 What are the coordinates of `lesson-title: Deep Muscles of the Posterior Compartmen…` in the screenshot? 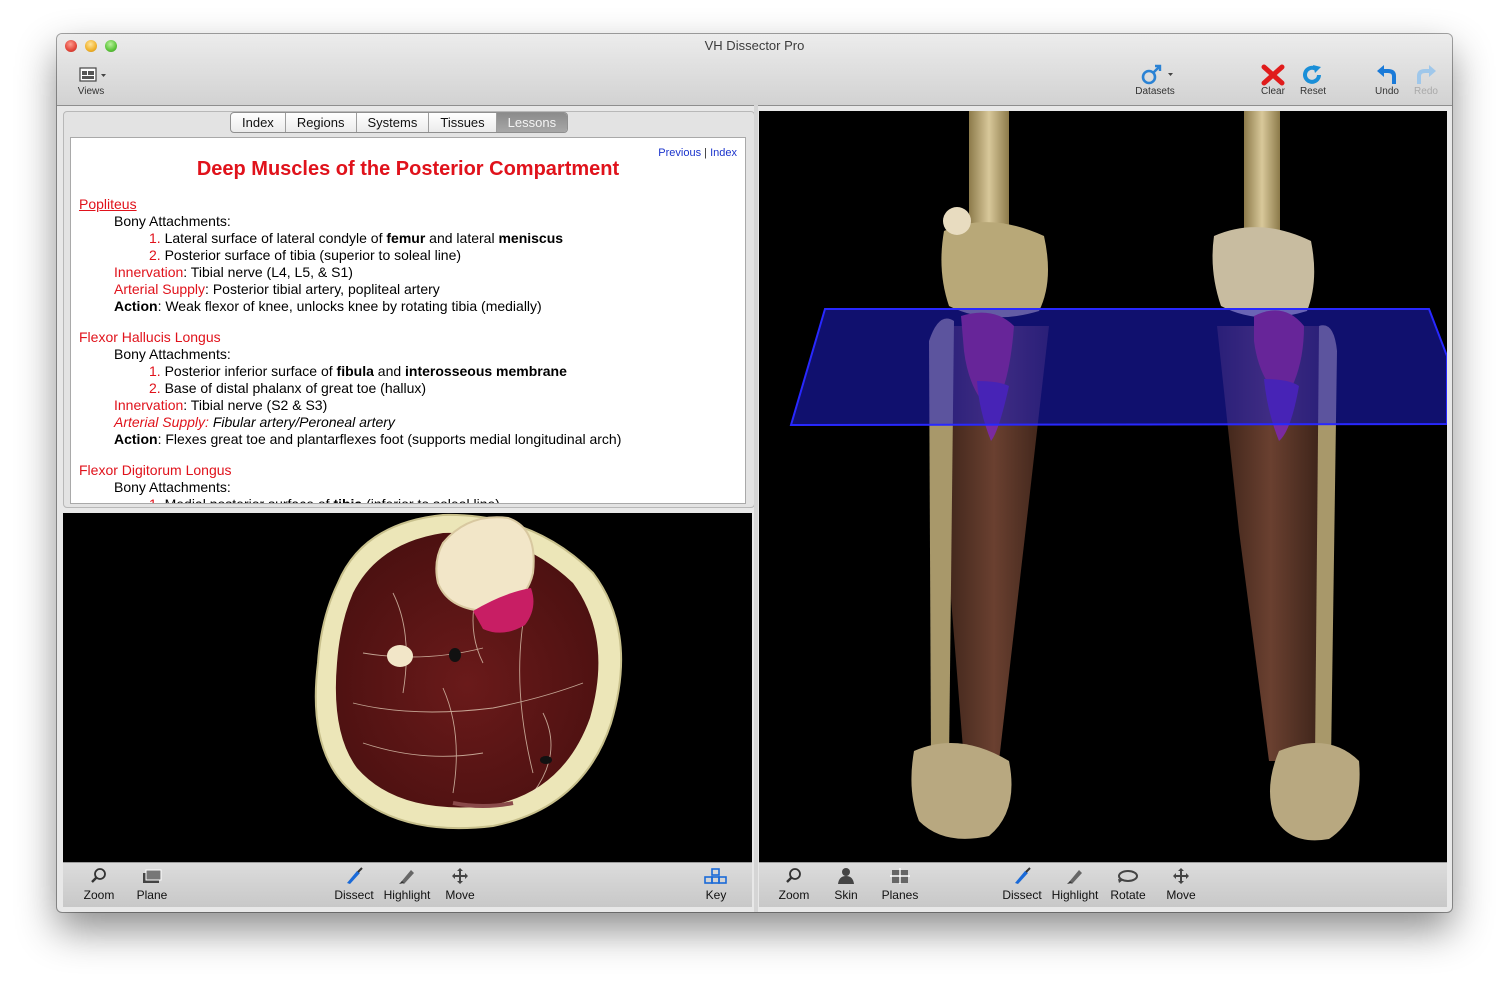 It's located at (408, 169).